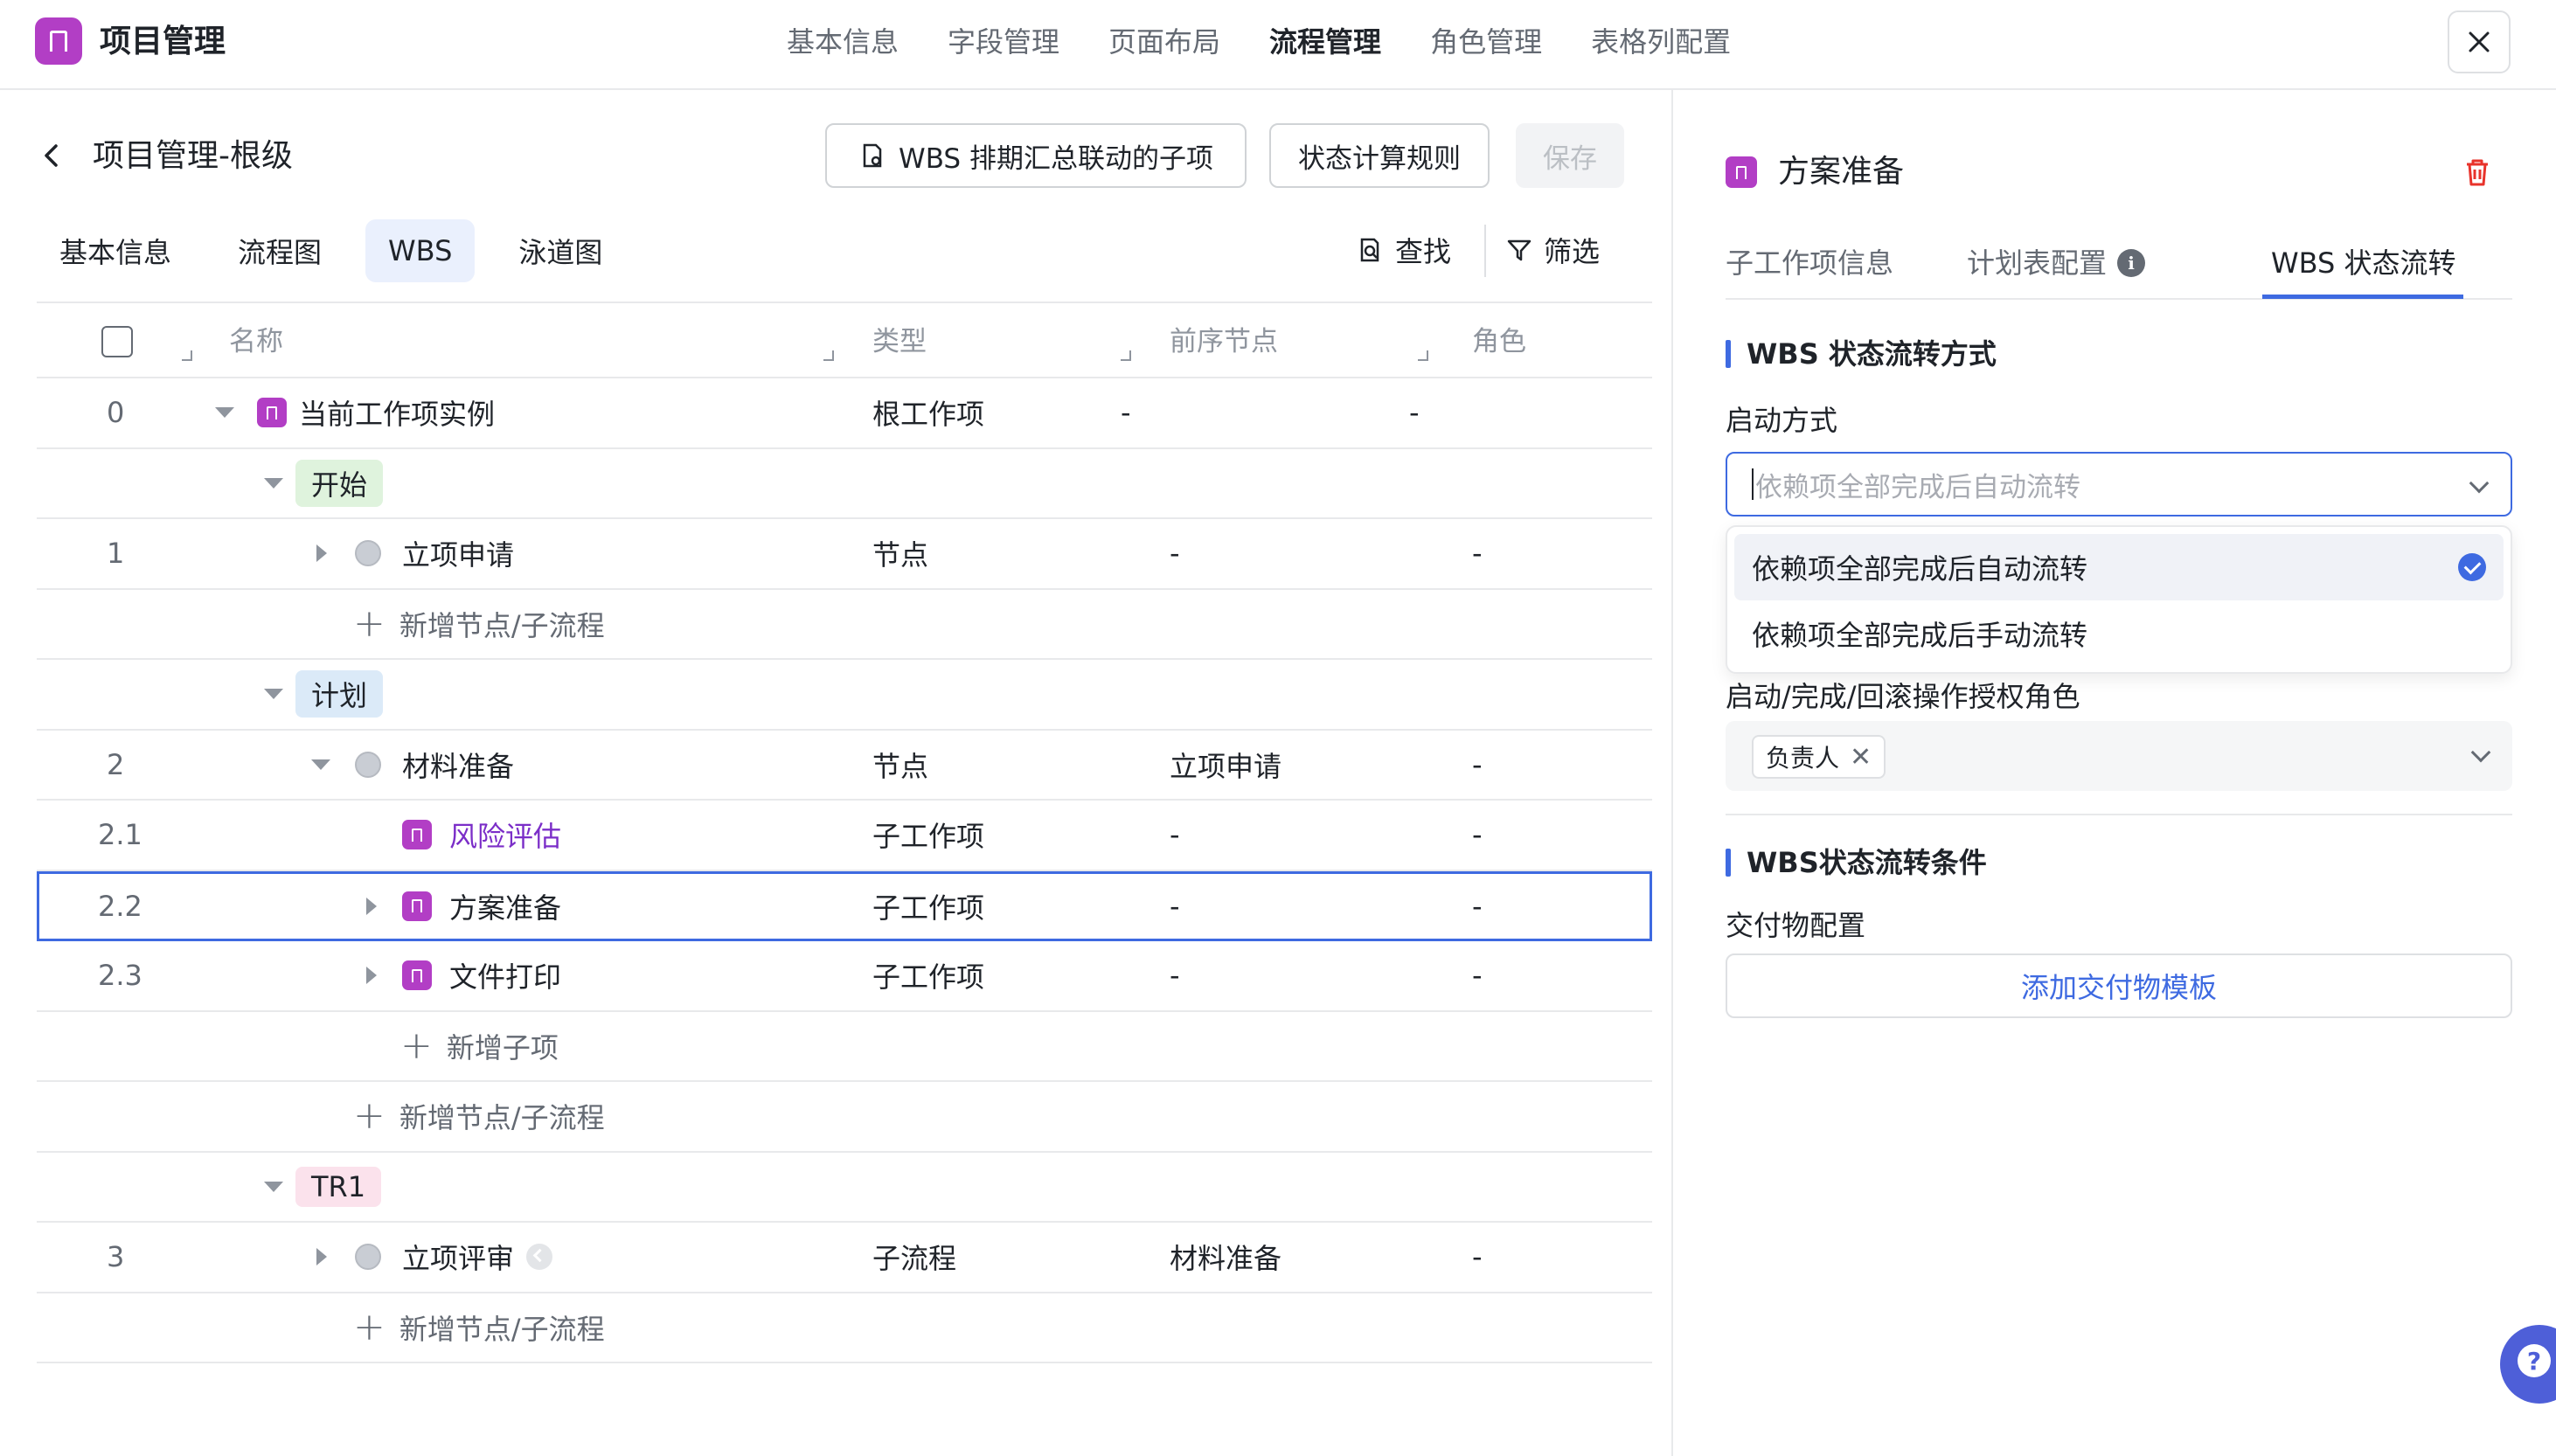 This screenshot has width=2556, height=1456. I want to click on delete-icon, so click(2477, 172).